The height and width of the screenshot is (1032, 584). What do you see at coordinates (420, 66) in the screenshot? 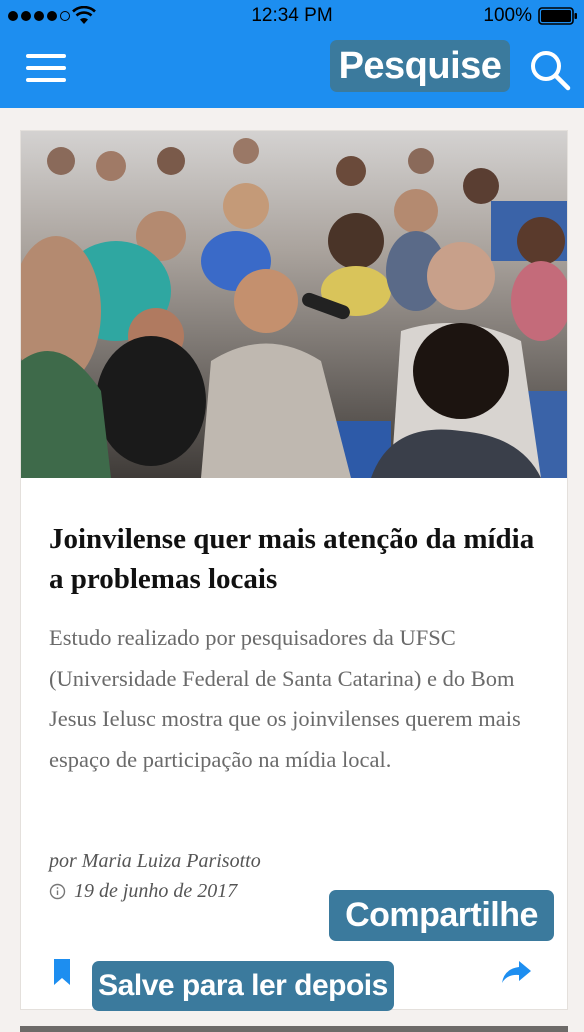
I see `search-tooltip: Pesquise` at bounding box center [420, 66].